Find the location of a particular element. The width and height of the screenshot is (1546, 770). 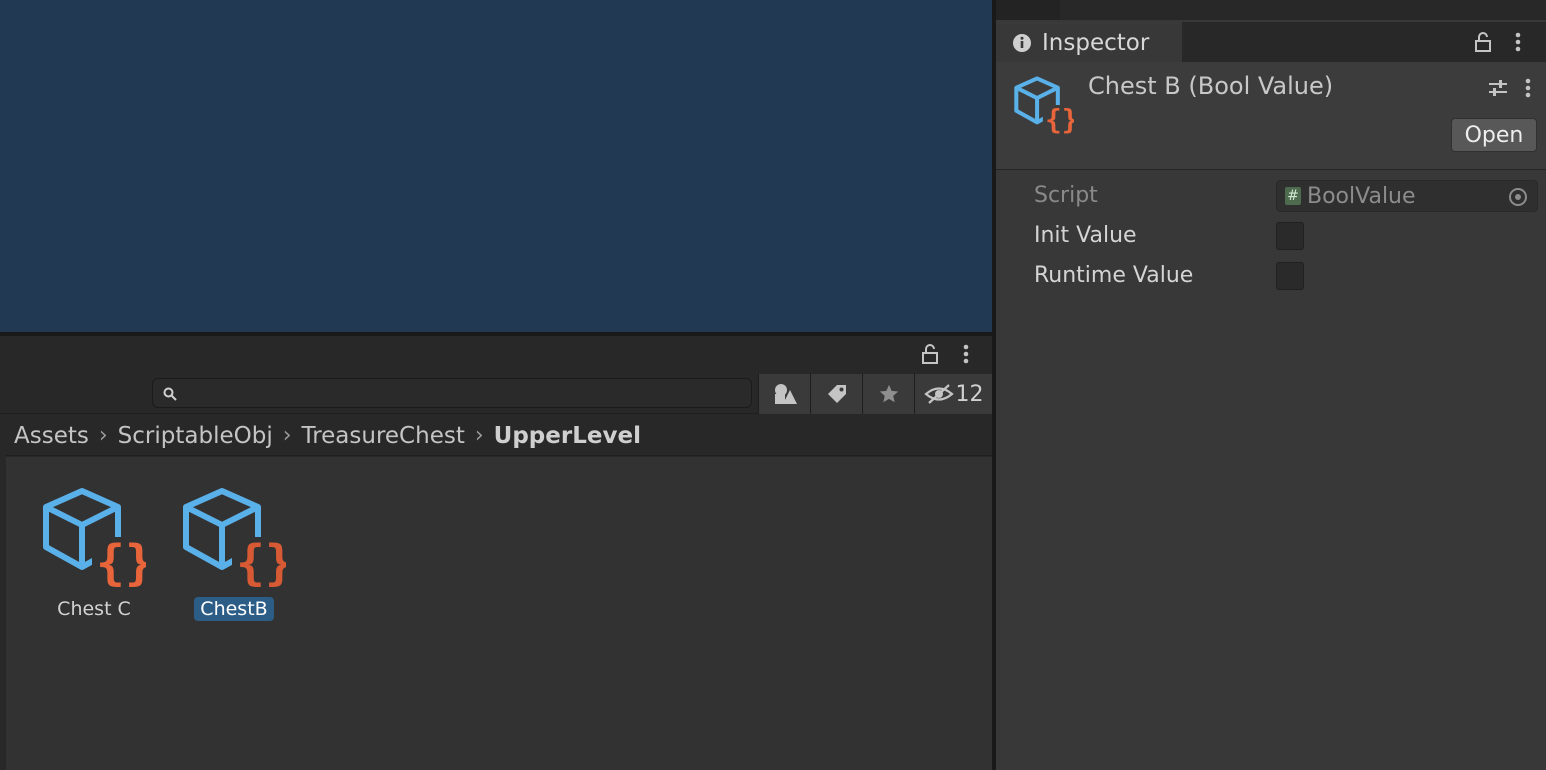

tab-inspector: Inspector is located at coordinates (1089, 42).